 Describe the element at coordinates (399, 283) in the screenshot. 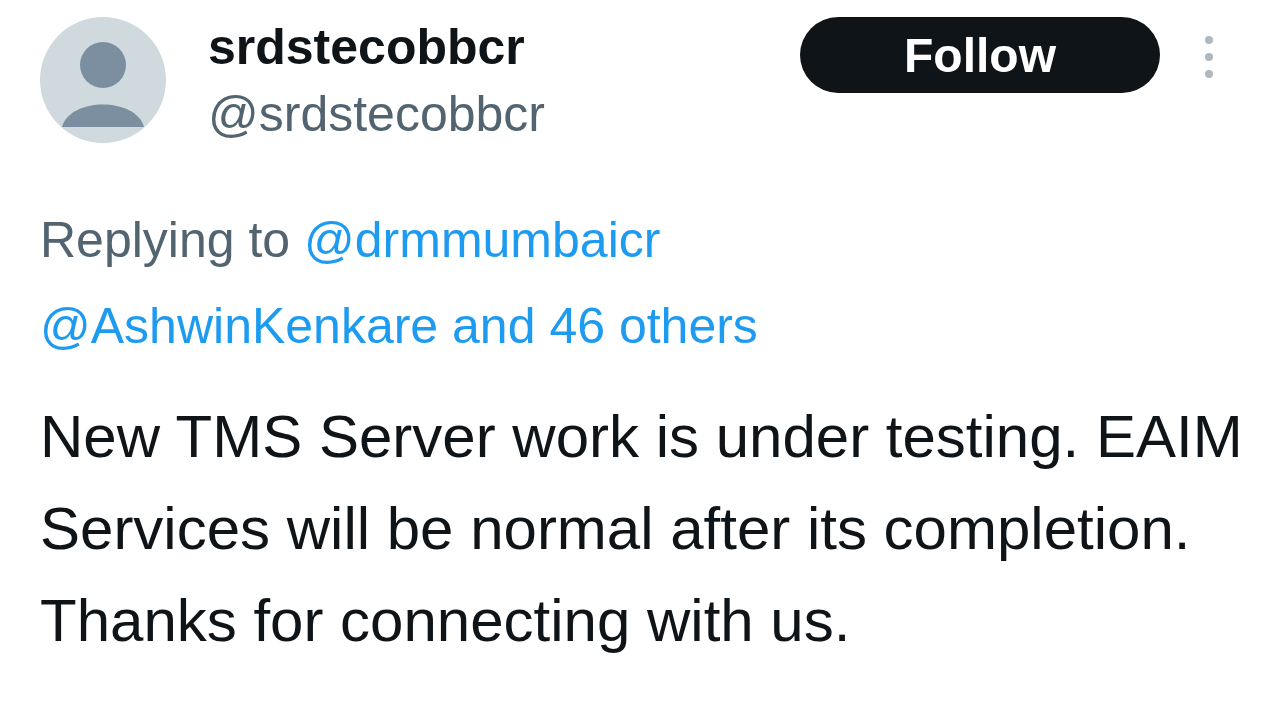

I see `reply-context: Replying to @drmmumbaicr @AshwinKenkare and 46 others` at that location.